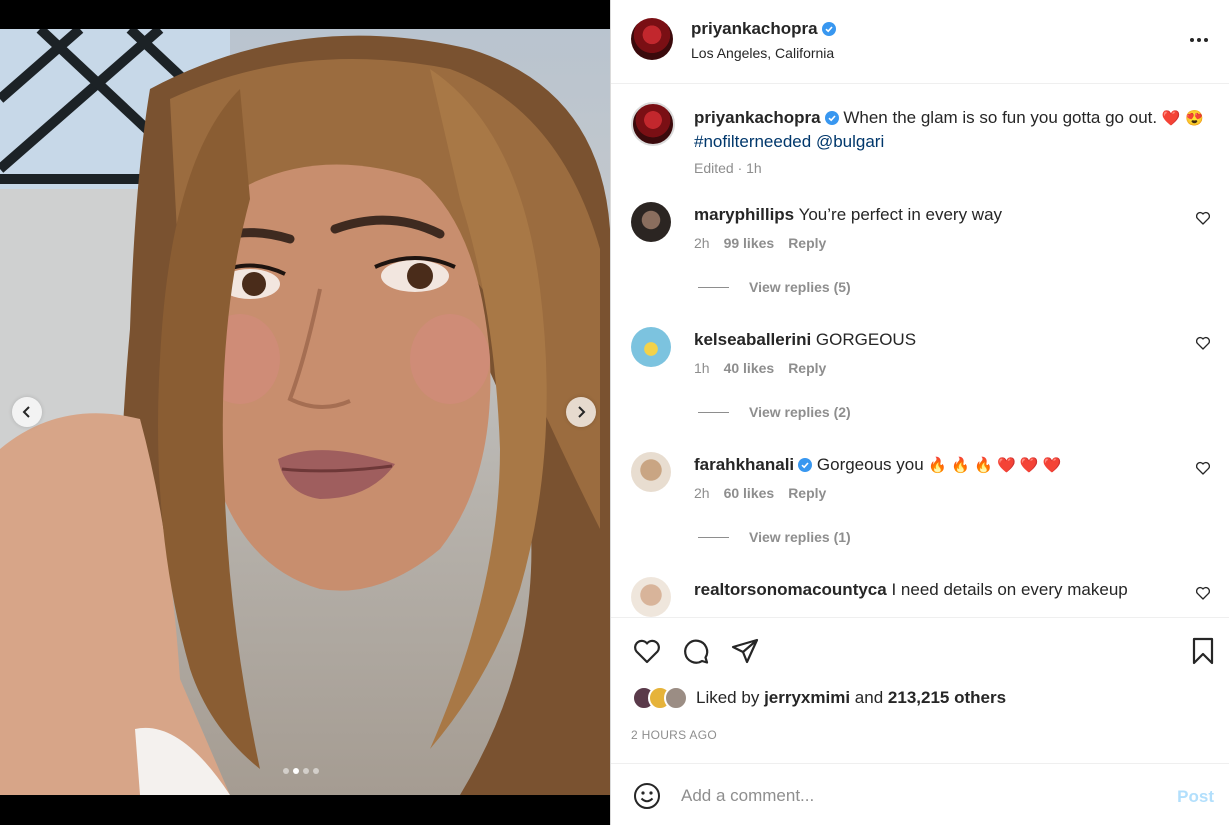 The width and height of the screenshot is (1229, 825). I want to click on liker-avatar, so click(676, 698).